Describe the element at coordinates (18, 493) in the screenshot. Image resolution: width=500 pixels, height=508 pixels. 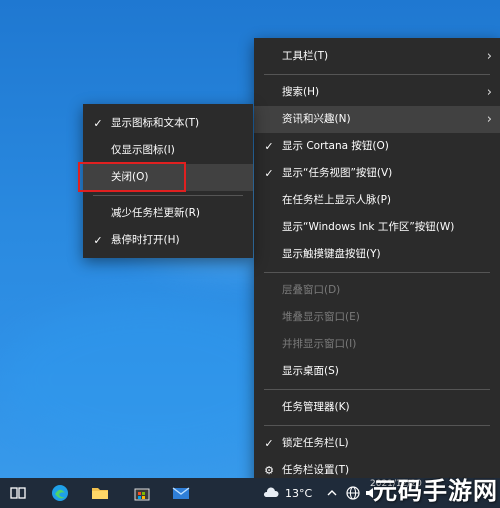
I see `task-view-icon` at that location.